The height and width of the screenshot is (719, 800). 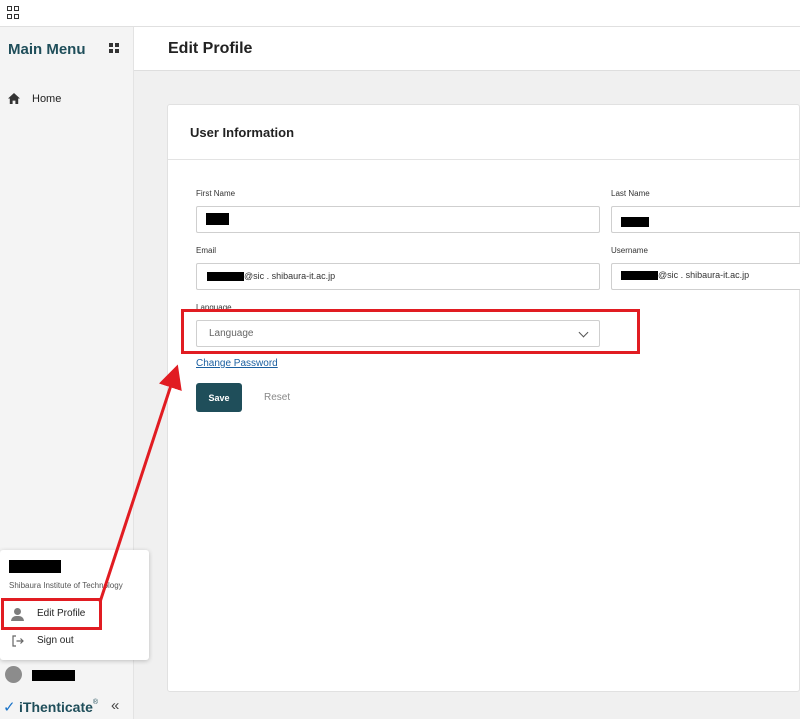 What do you see at coordinates (398, 333) in the screenshot?
I see `language-select: Language` at bounding box center [398, 333].